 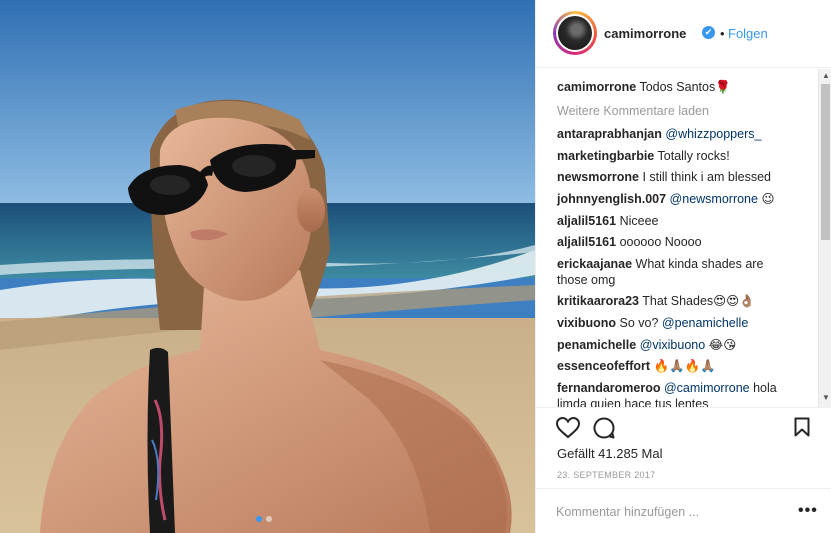 I want to click on comment-text: Niceee, so click(x=639, y=221).